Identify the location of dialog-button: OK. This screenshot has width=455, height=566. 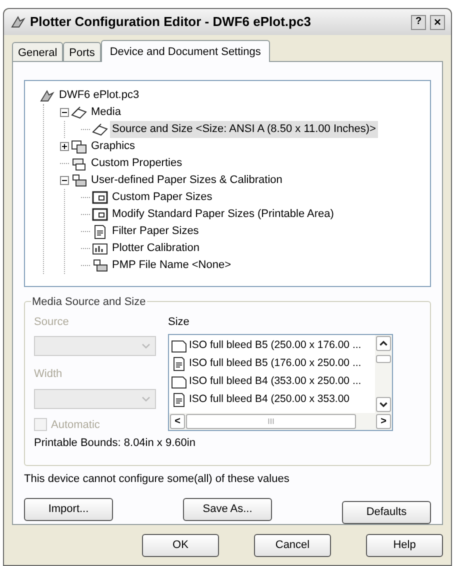
(180, 545).